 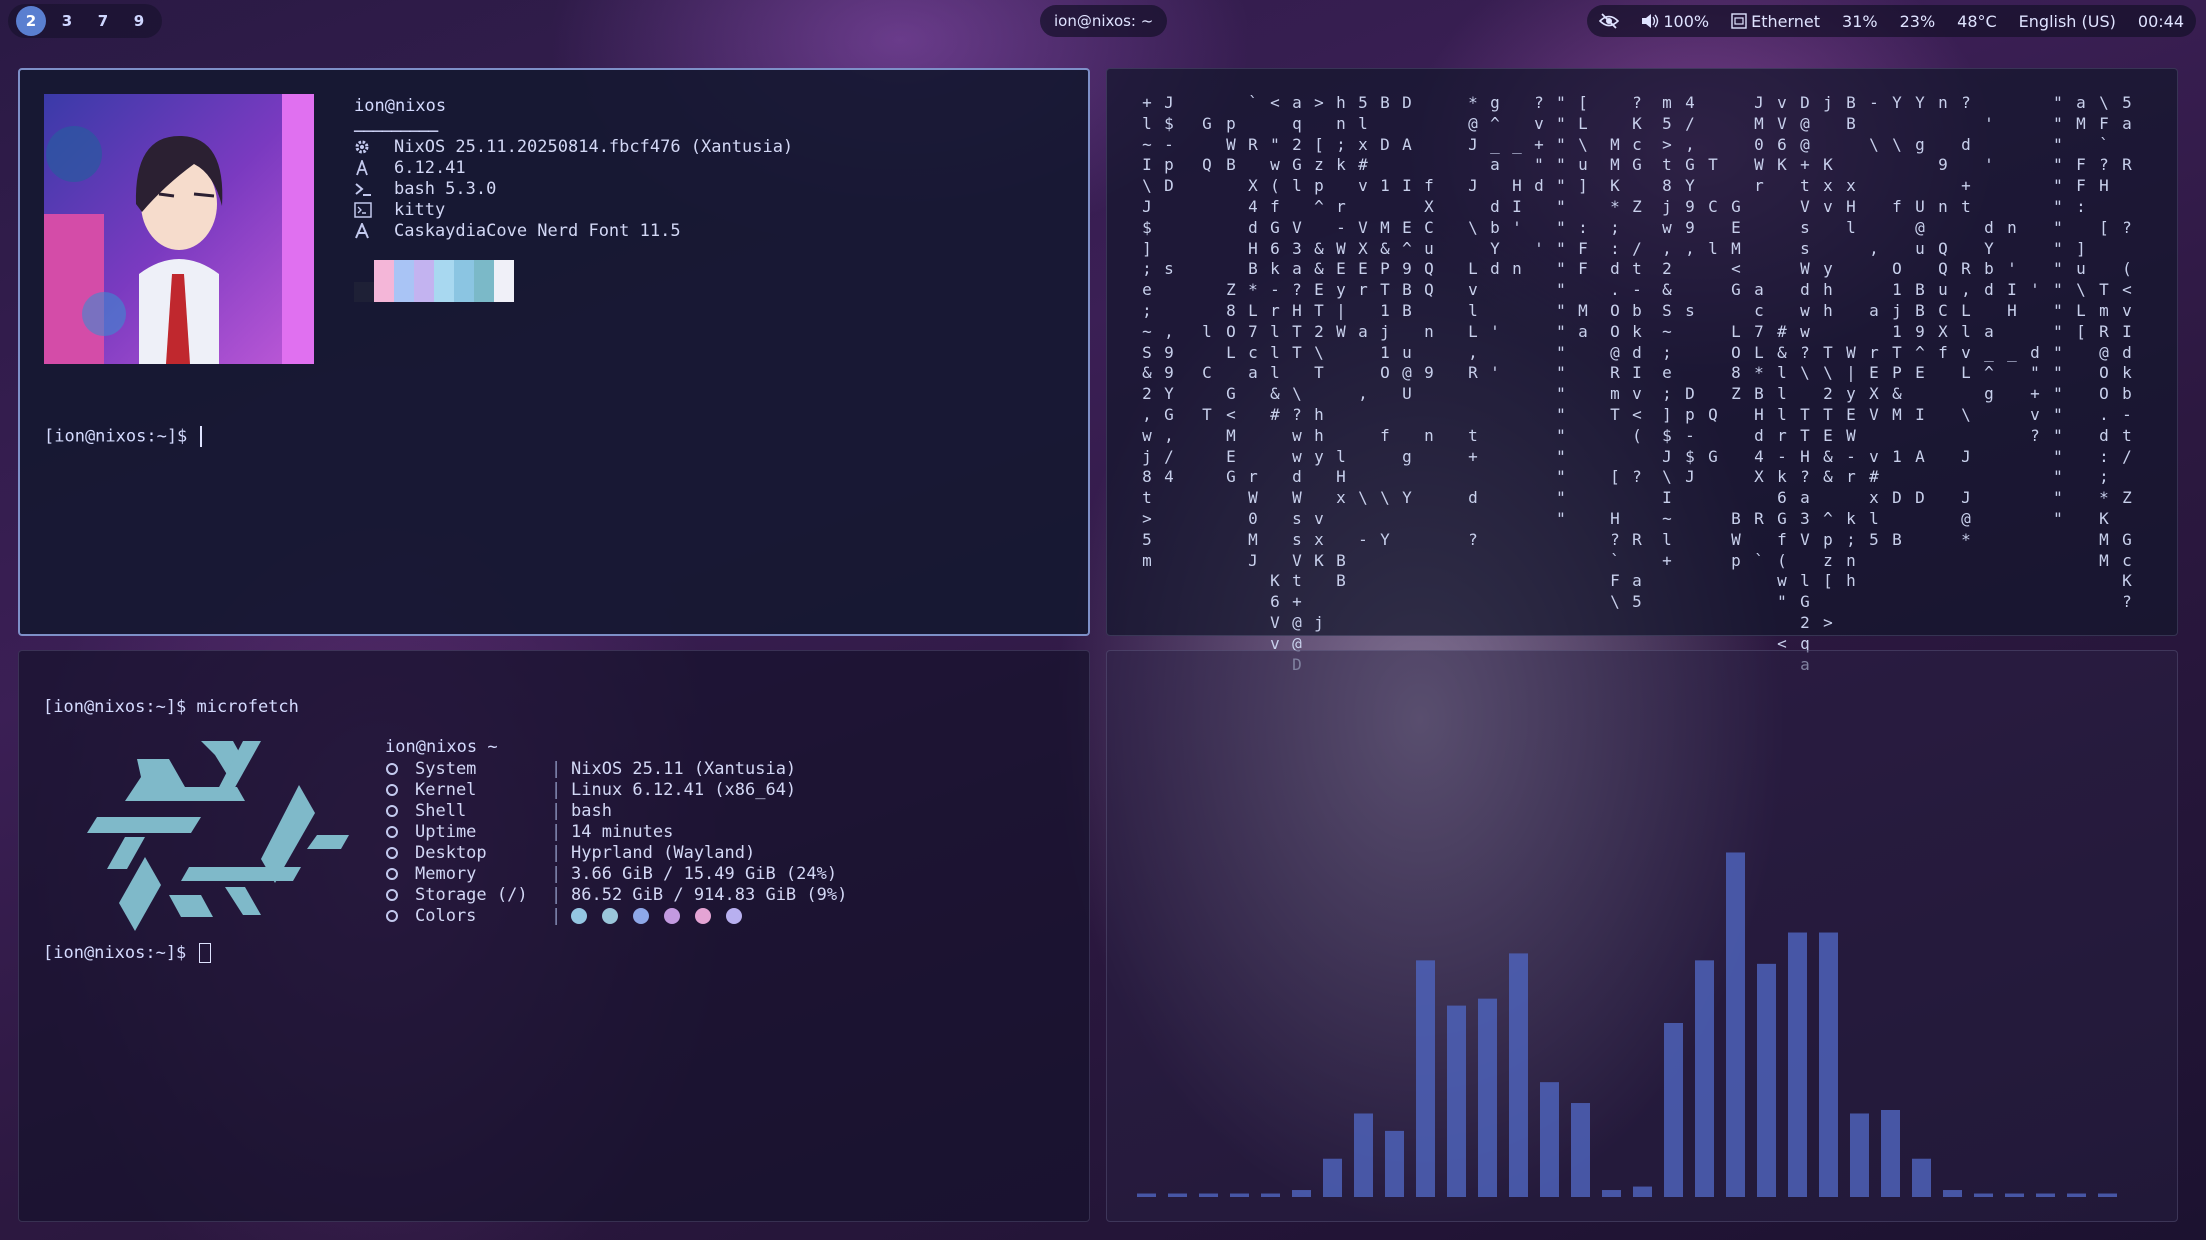 I want to click on workspace-switcher: 2 3 7 9, so click(x=85, y=21).